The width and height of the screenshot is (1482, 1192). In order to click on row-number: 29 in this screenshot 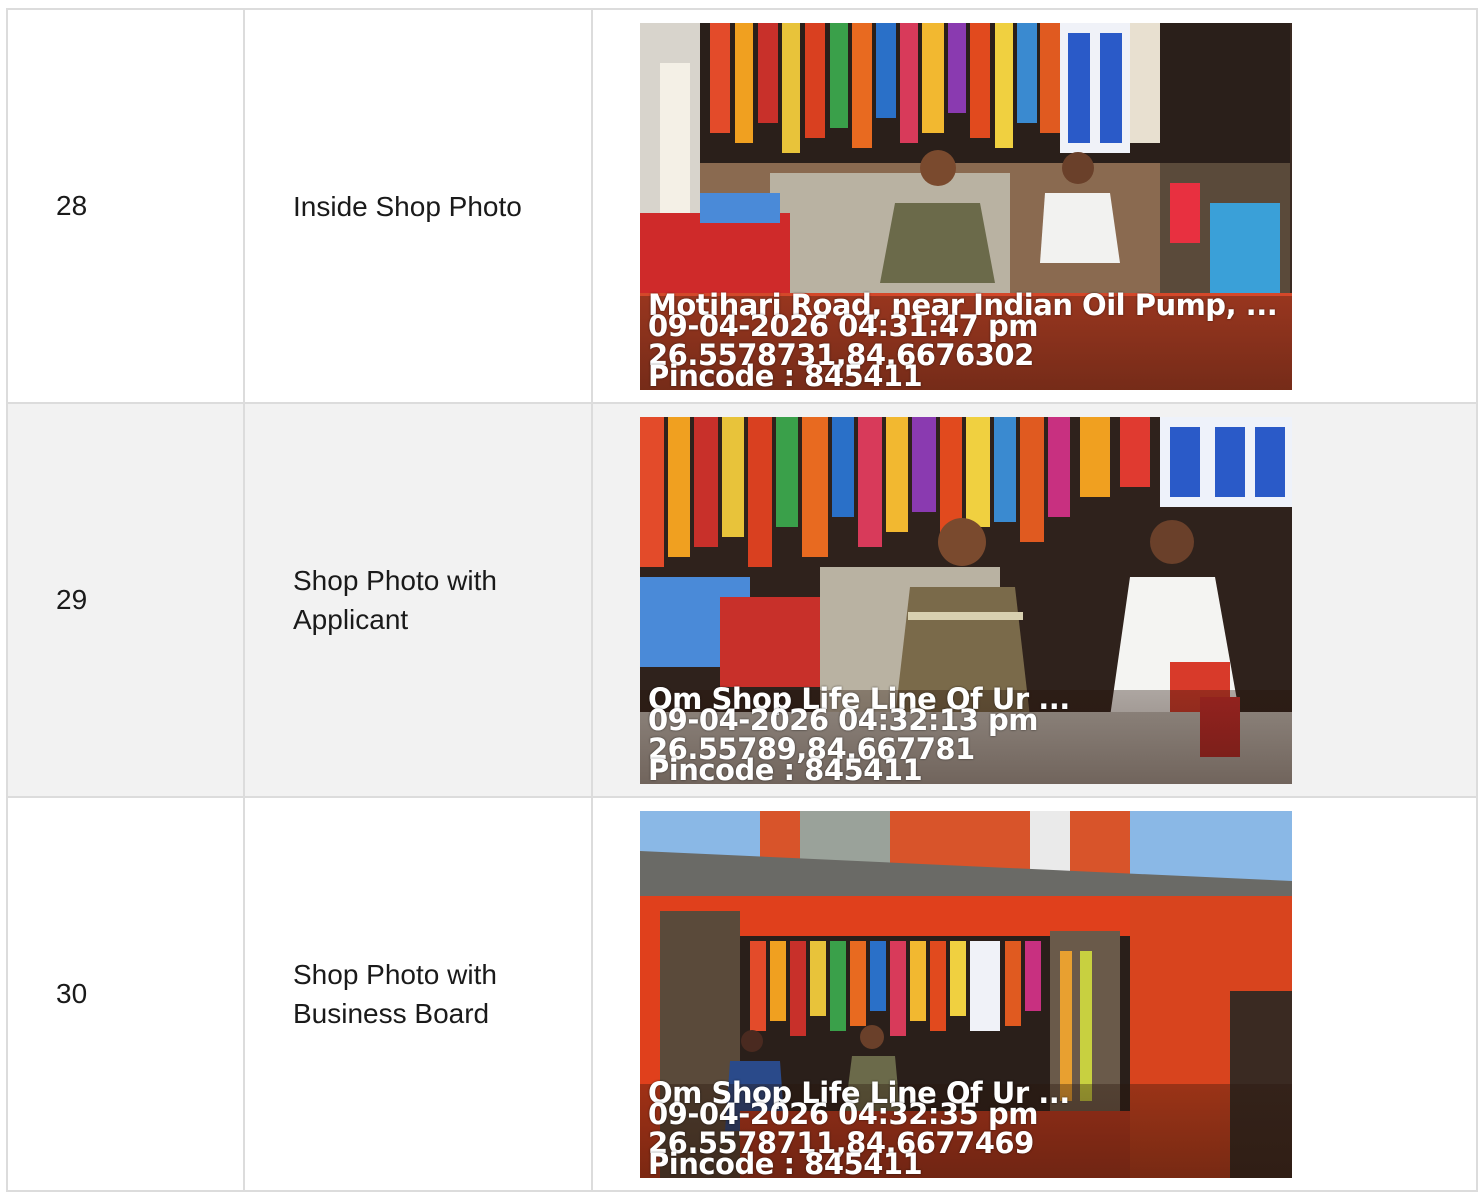, I will do `click(125, 600)`.